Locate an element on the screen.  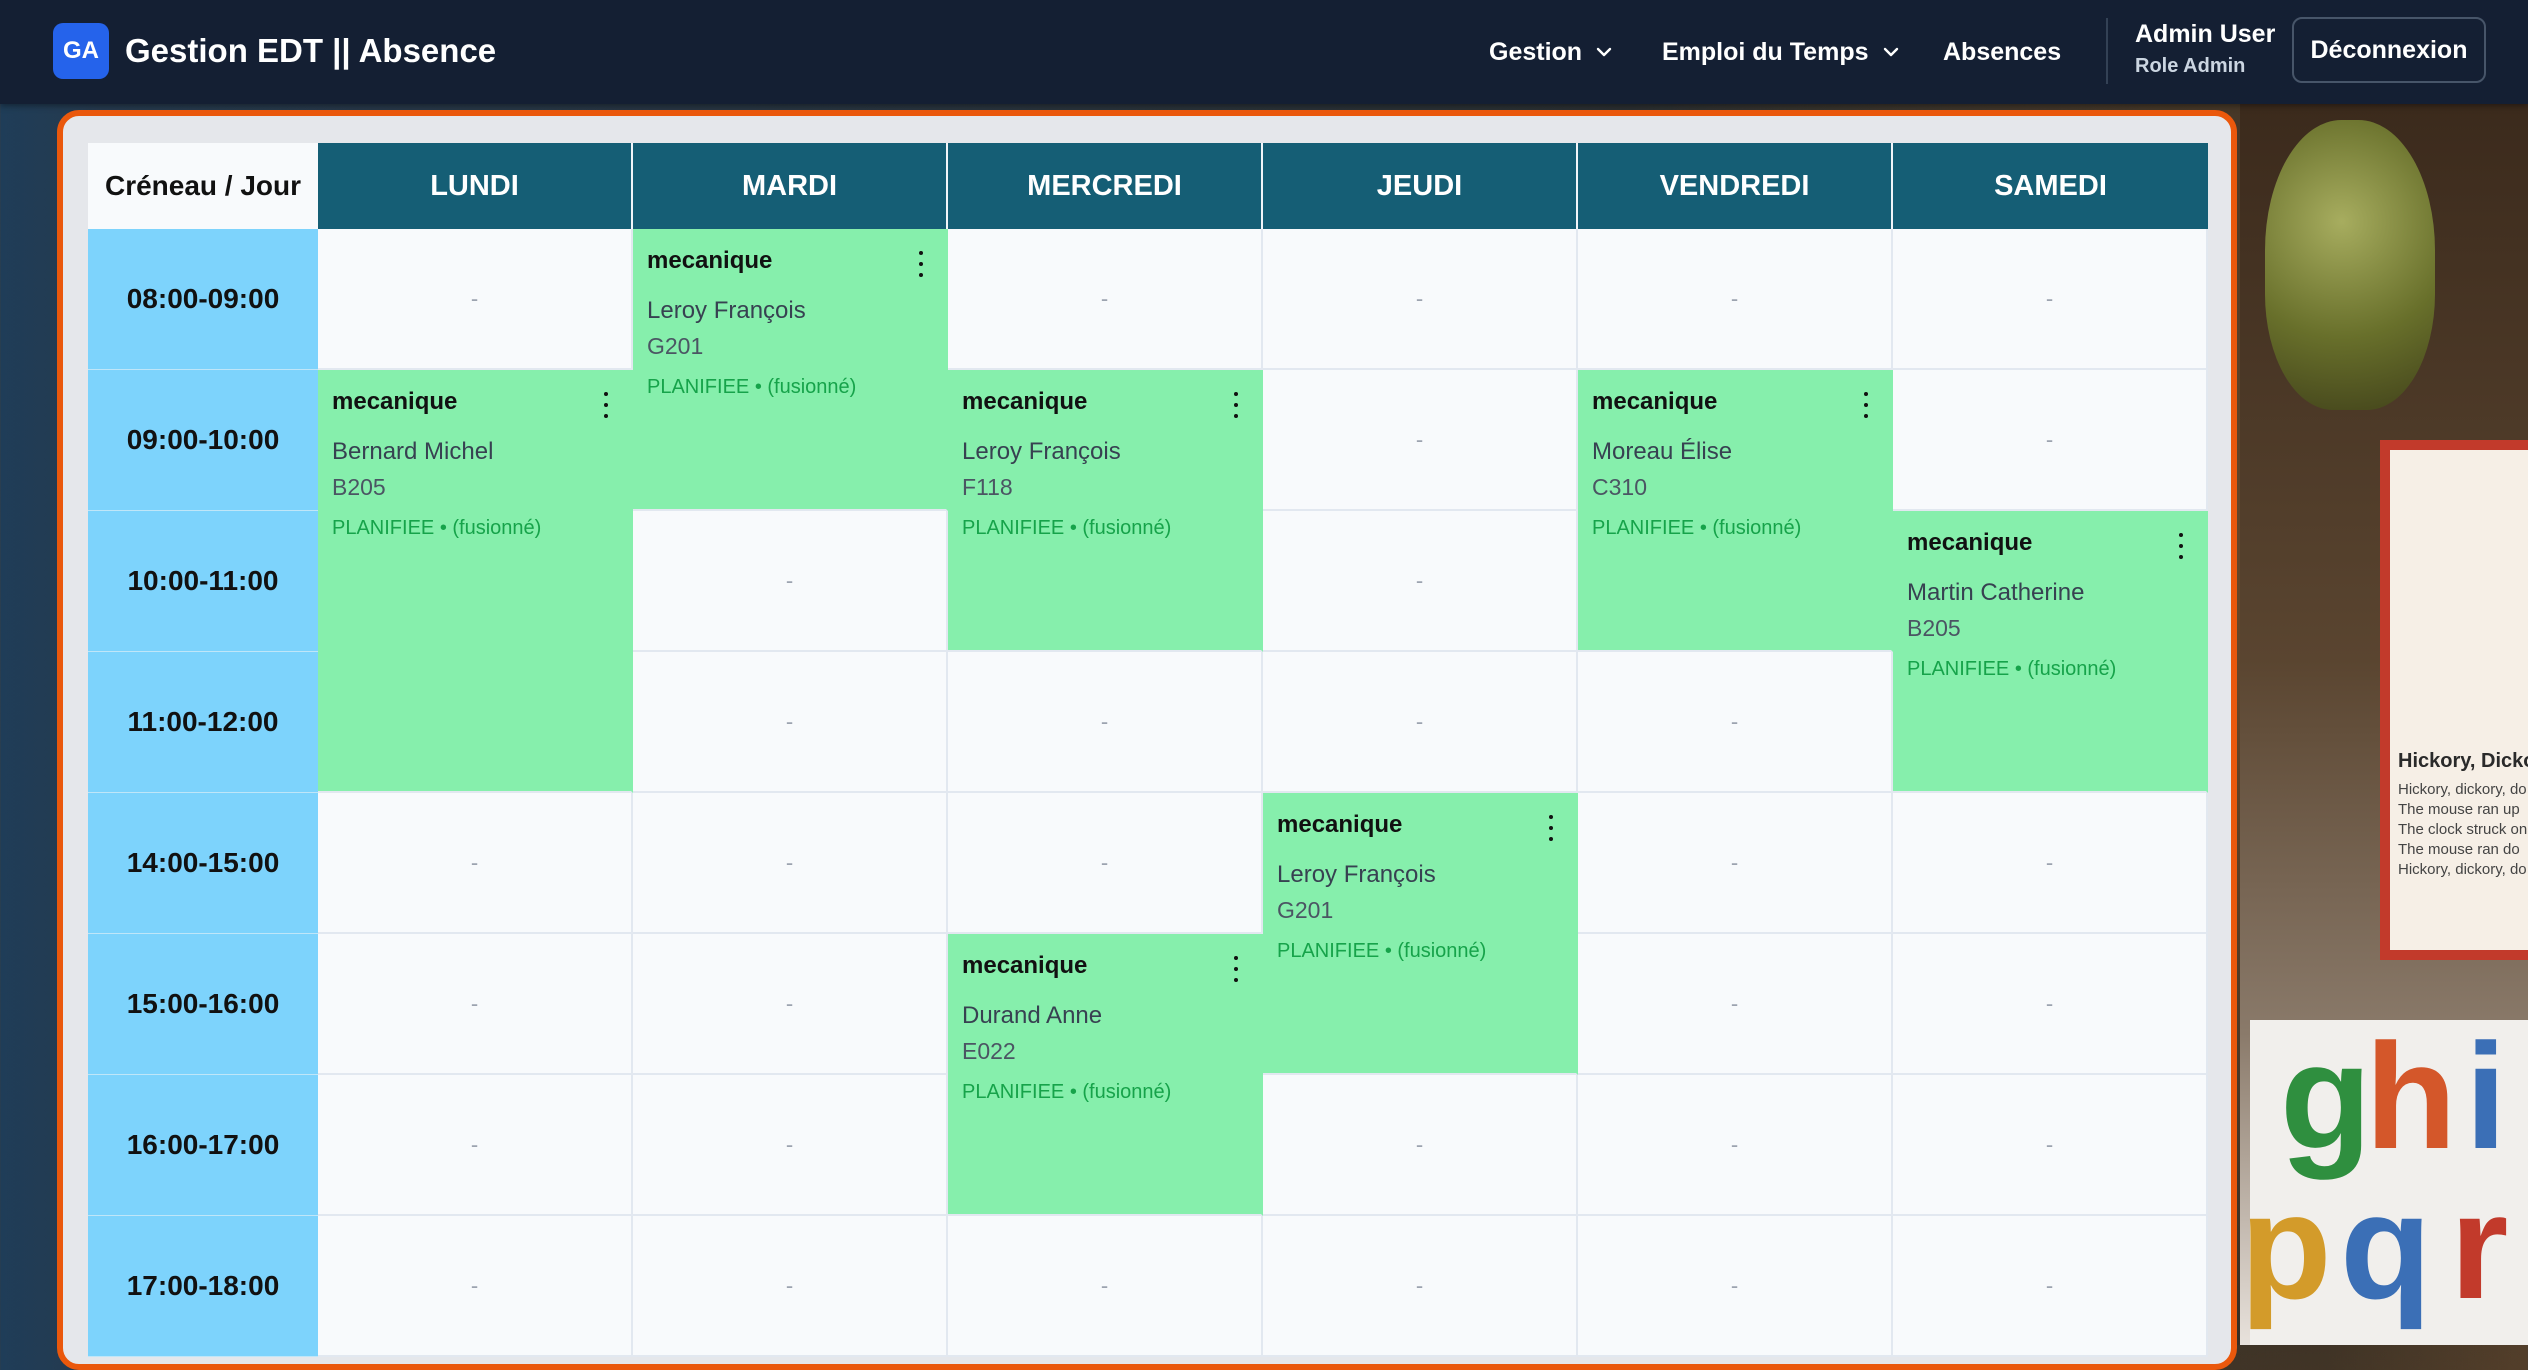
course-teacher: Moreau Élise is located at coordinates (1662, 451).